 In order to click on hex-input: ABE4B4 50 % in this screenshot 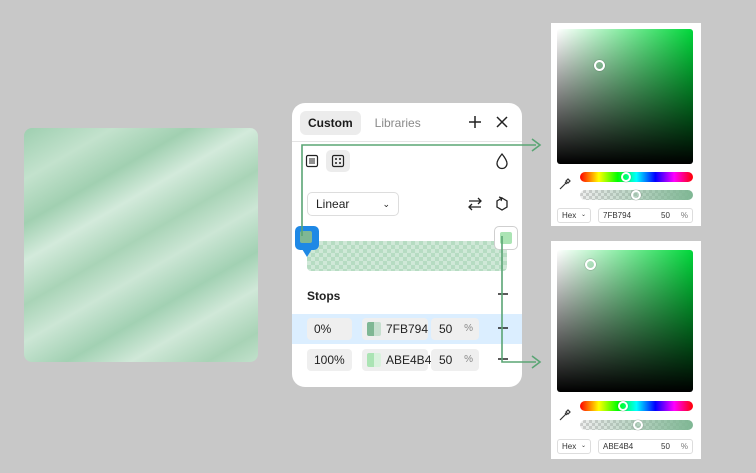, I will do `click(645, 446)`.